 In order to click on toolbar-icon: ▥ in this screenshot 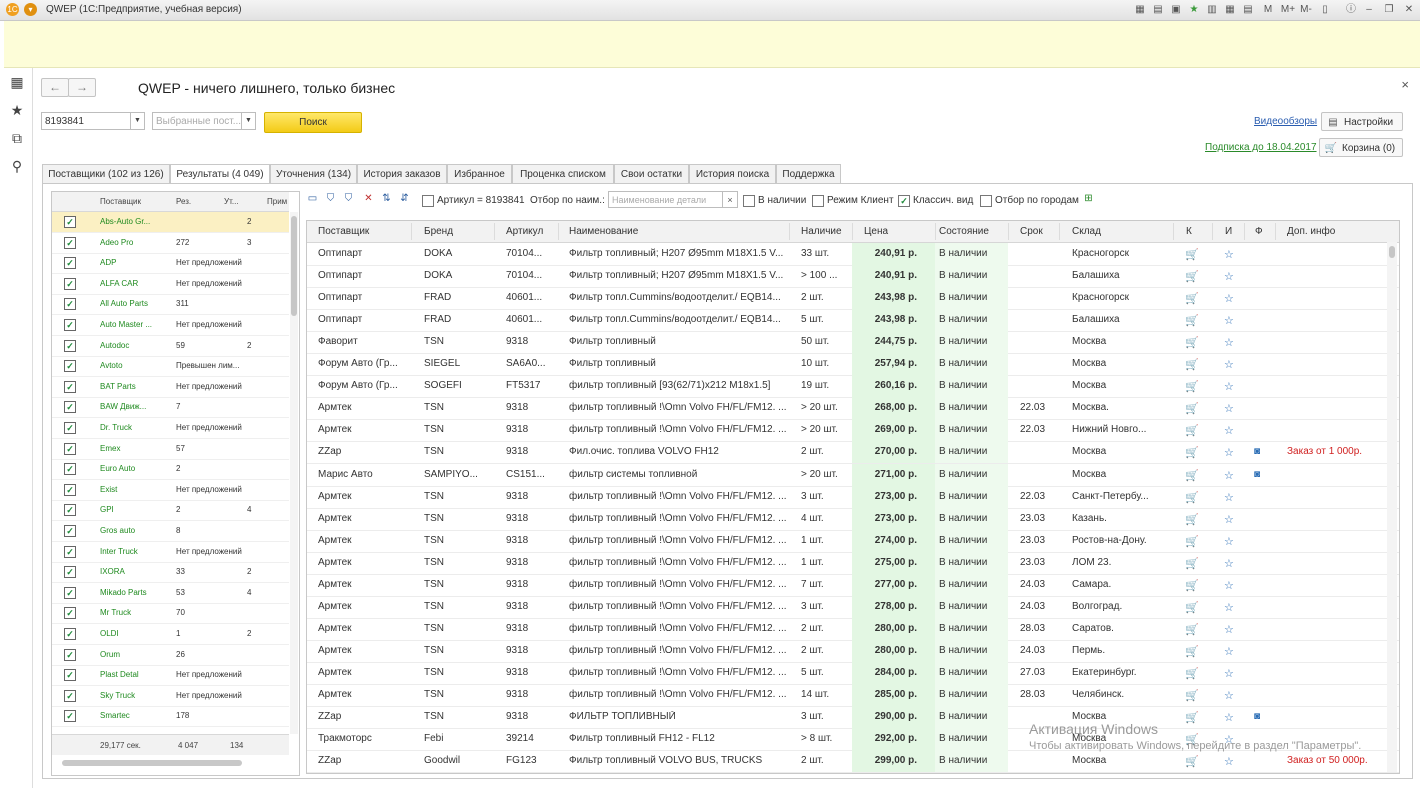, I will do `click(1212, 9)`.